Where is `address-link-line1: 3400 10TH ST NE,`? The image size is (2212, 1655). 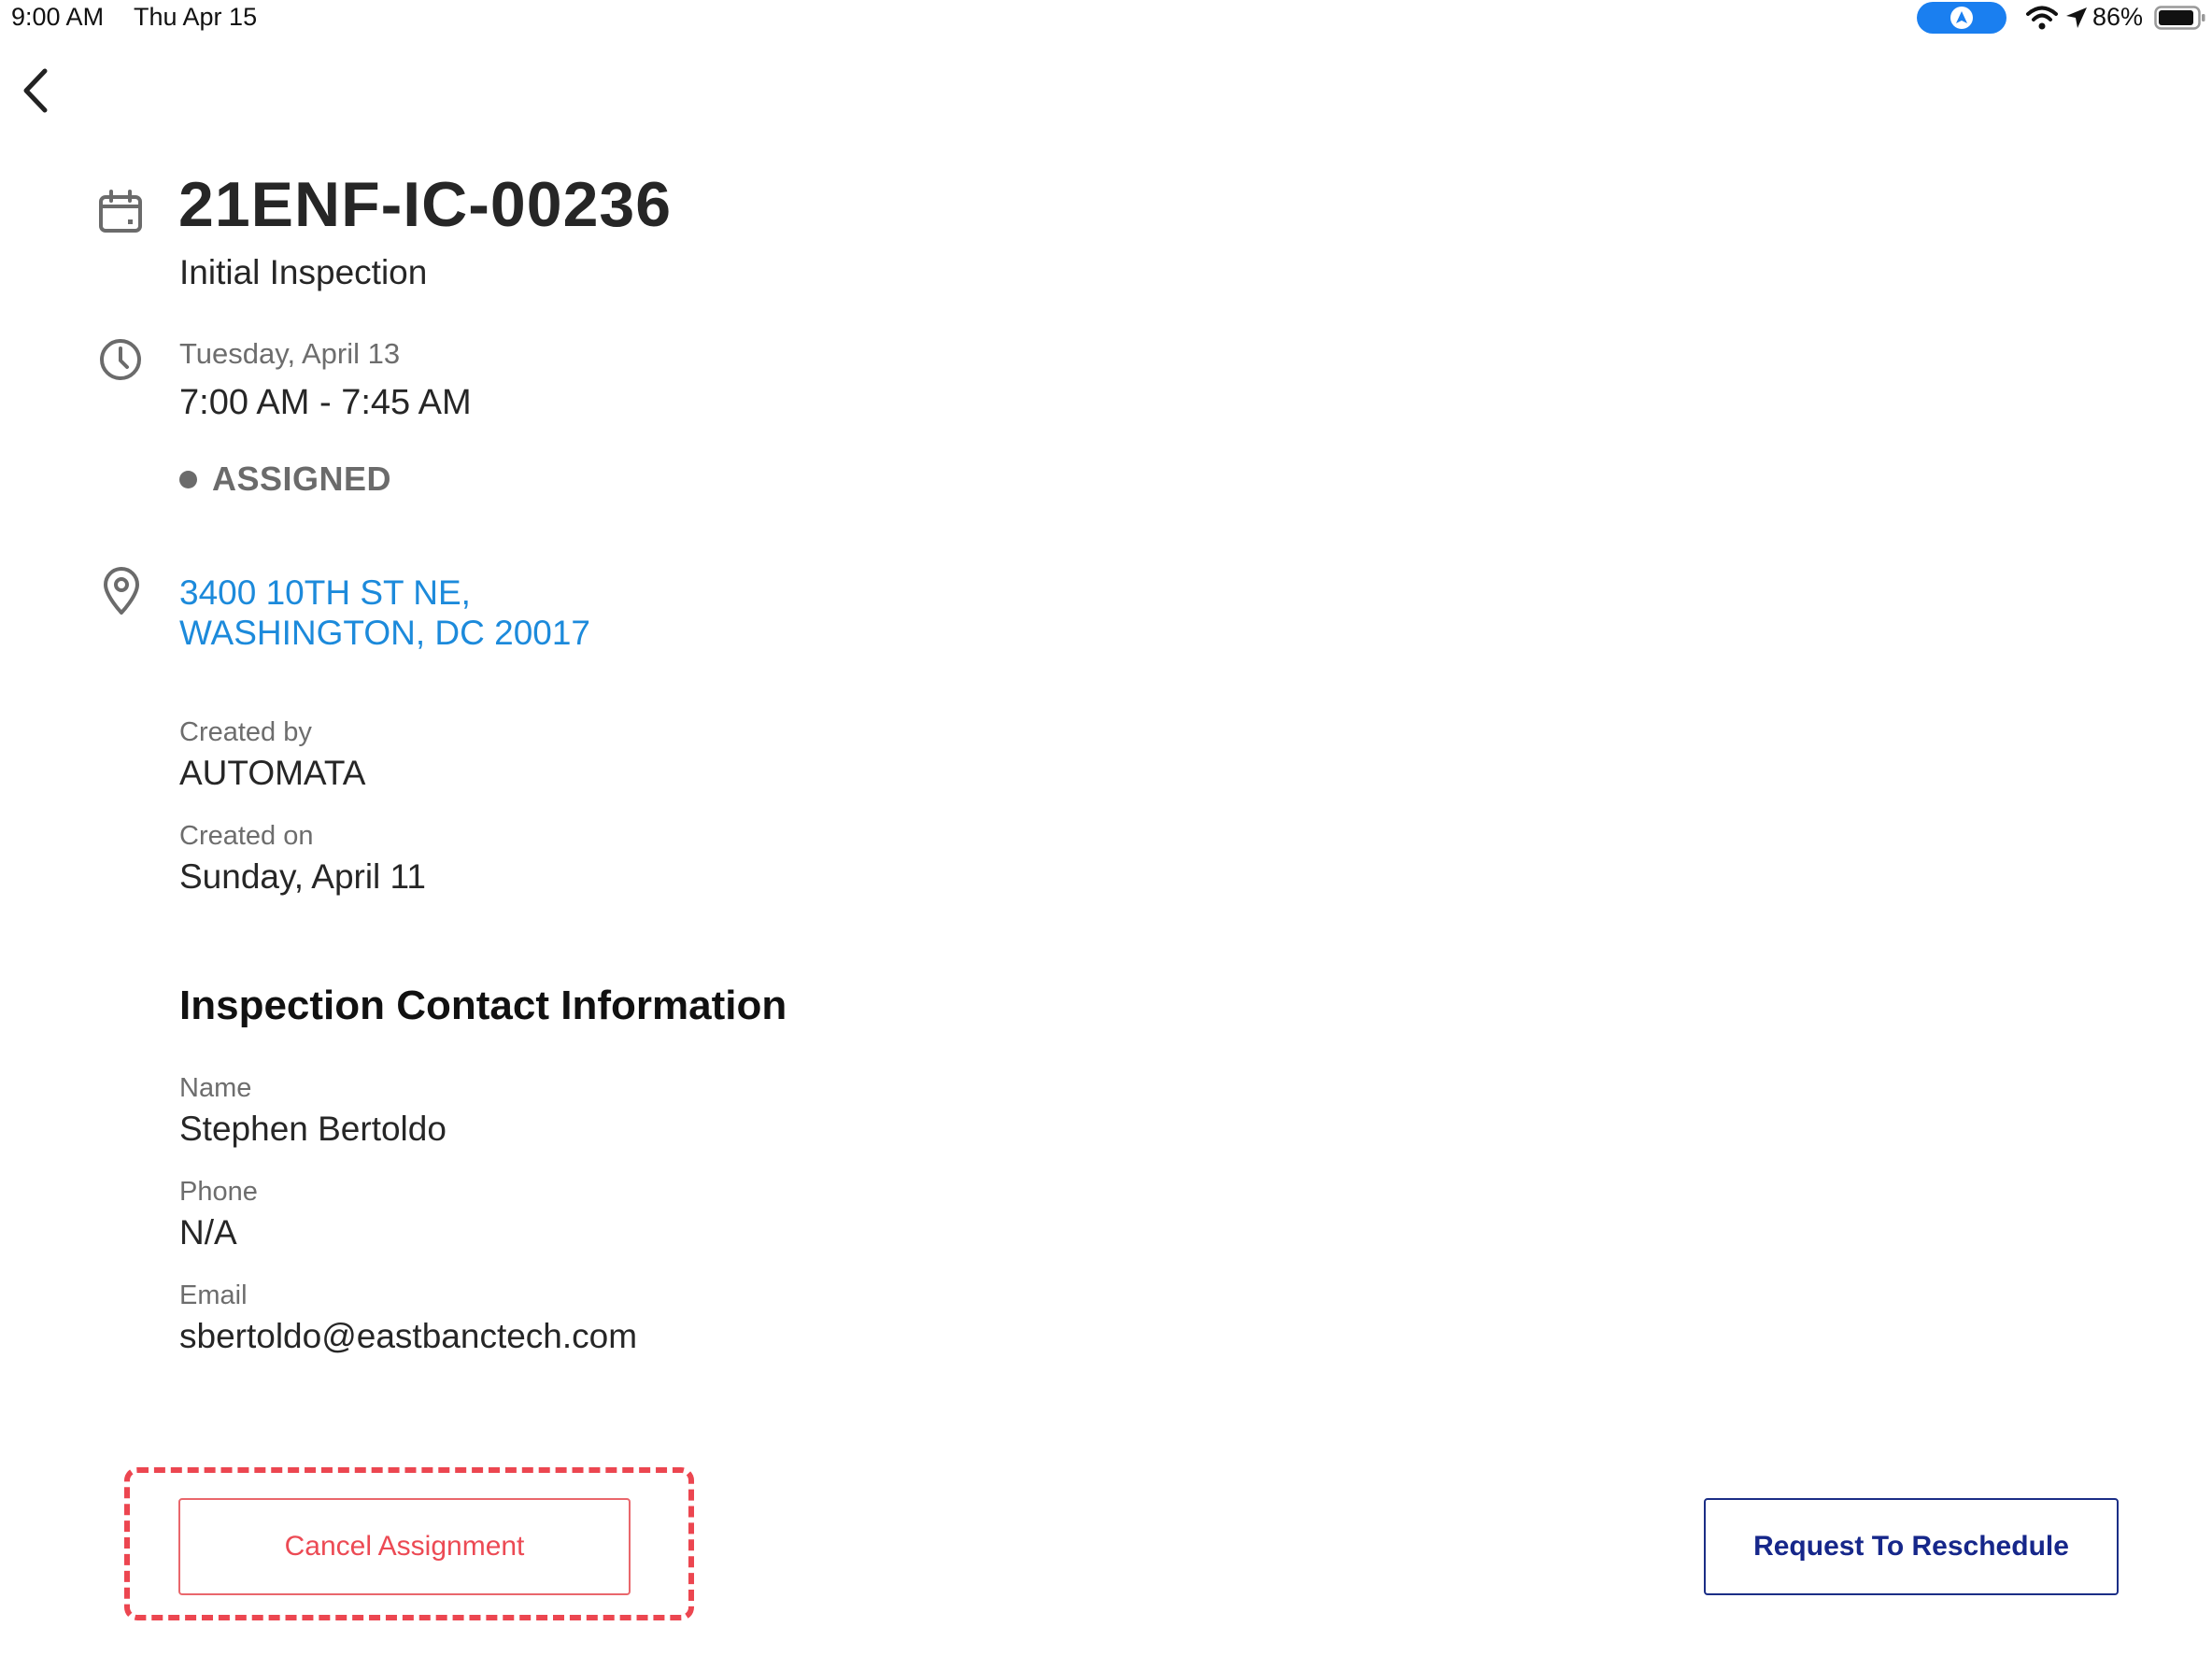
address-link-line1: 3400 10TH ST NE, is located at coordinates (325, 593).